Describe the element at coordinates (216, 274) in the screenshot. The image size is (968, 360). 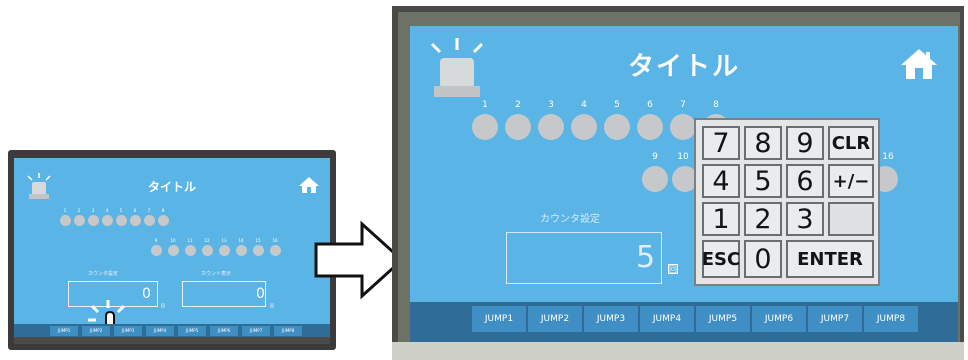
I see `count-display-label: カウント表示` at that location.